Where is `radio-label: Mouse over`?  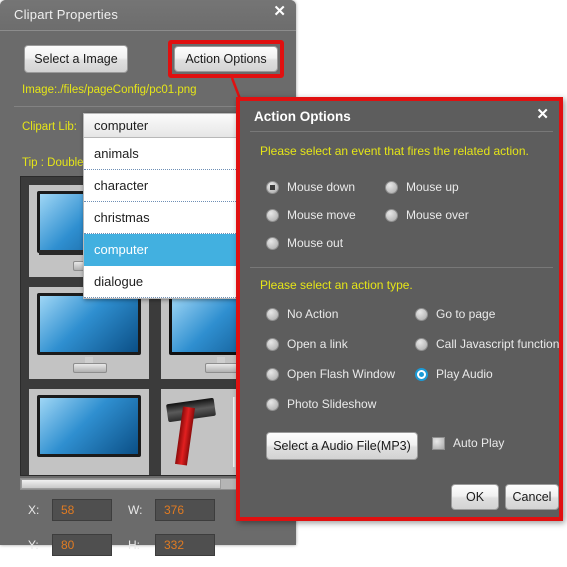
radio-label: Mouse over is located at coordinates (437, 215).